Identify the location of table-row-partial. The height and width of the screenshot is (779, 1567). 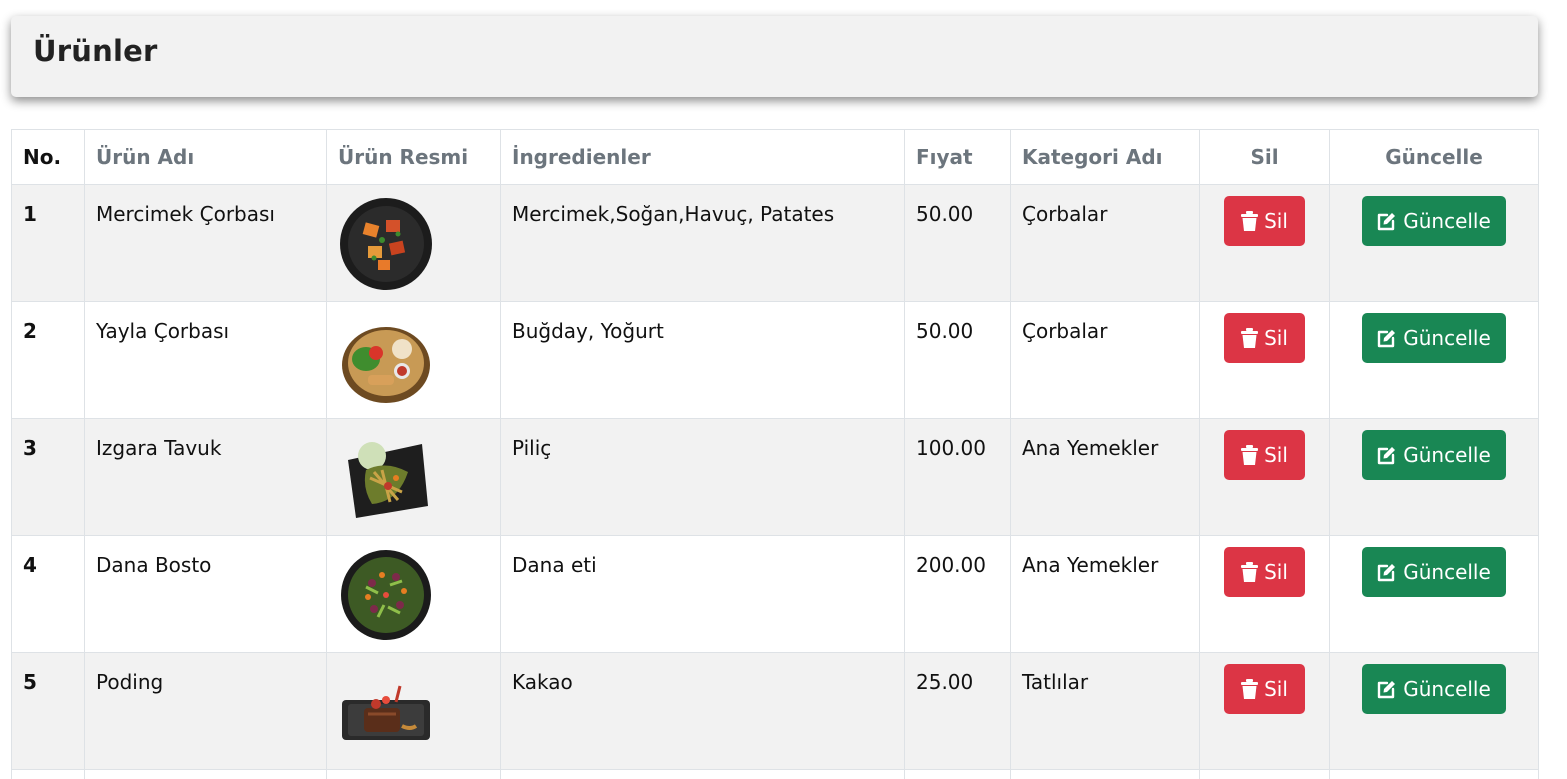
(775, 774).